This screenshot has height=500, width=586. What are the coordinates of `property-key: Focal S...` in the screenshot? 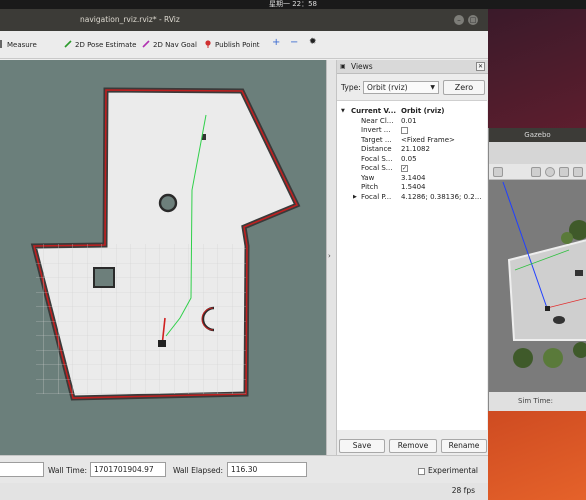 It's located at (377, 159).